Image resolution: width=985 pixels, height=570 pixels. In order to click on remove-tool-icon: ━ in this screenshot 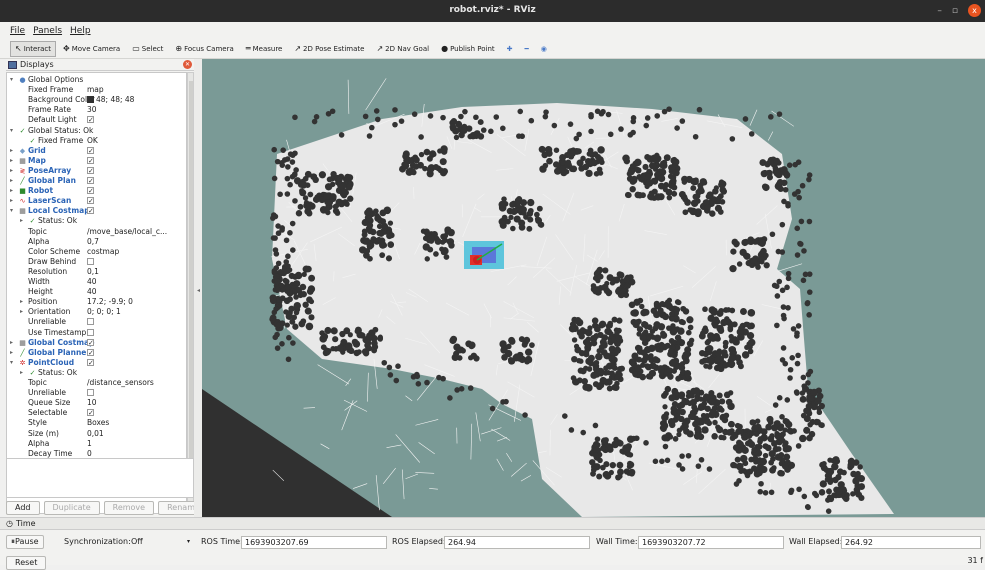, I will do `click(527, 49)`.